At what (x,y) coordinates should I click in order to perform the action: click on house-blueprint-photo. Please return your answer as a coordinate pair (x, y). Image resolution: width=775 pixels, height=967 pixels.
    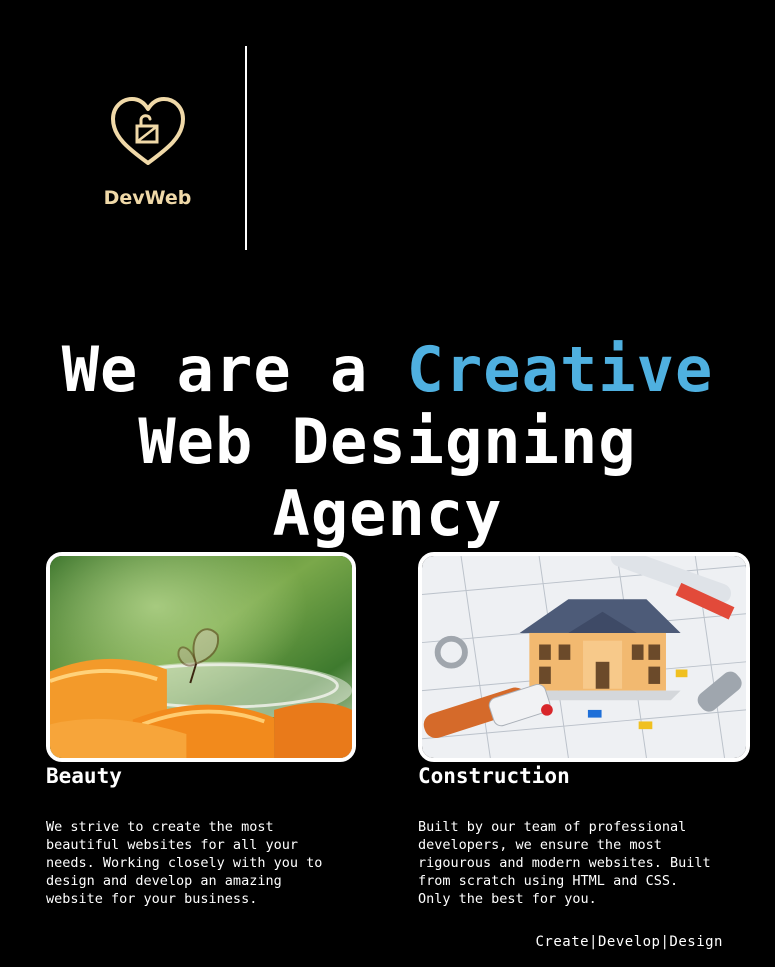
    Looking at the image, I should click on (584, 657).